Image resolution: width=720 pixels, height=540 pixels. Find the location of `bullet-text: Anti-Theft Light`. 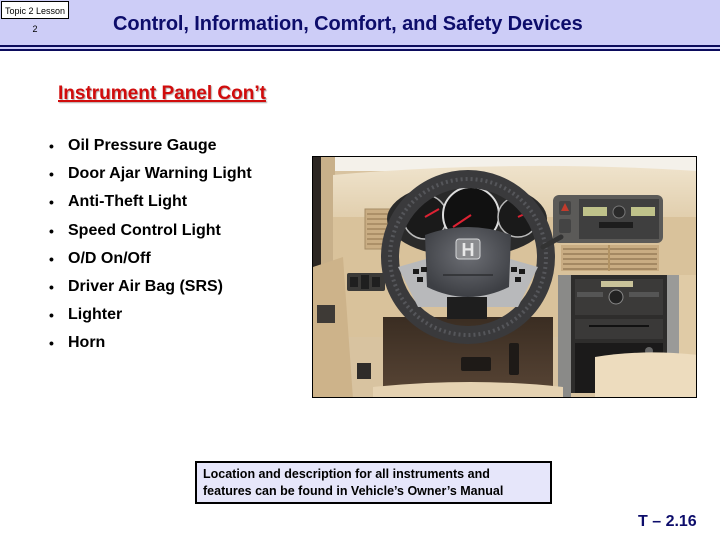

bullet-text: Anti-Theft Light is located at coordinates (128, 202).